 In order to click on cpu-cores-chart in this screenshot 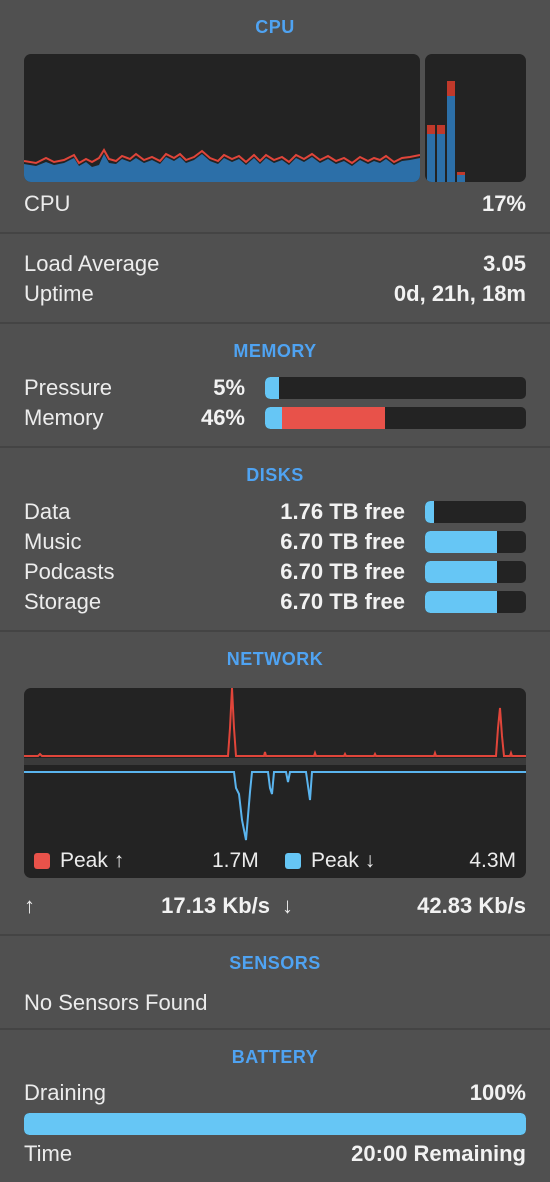, I will do `click(446, 131)`.